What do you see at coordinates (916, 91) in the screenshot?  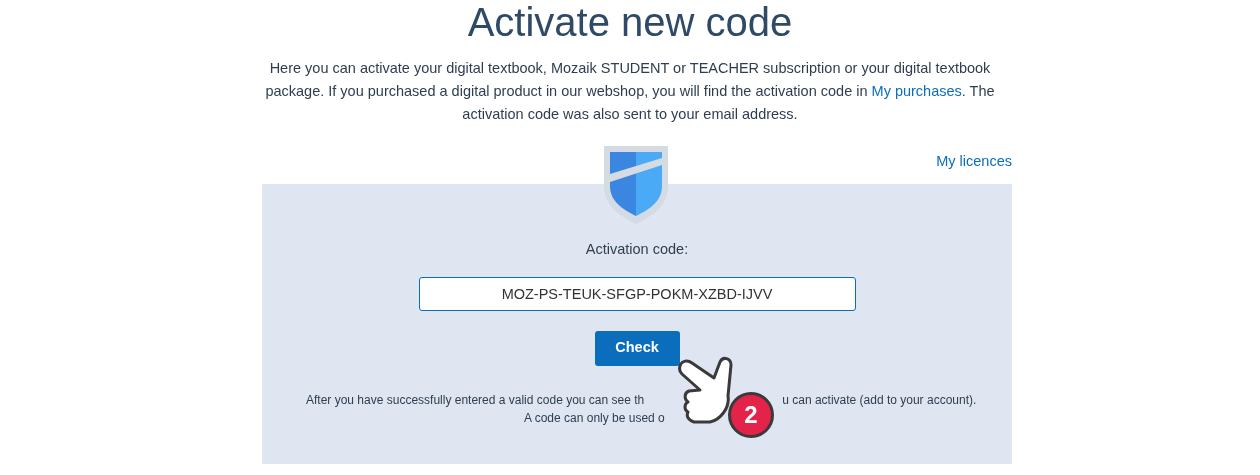 I see `my-purchases-link: My purchases` at bounding box center [916, 91].